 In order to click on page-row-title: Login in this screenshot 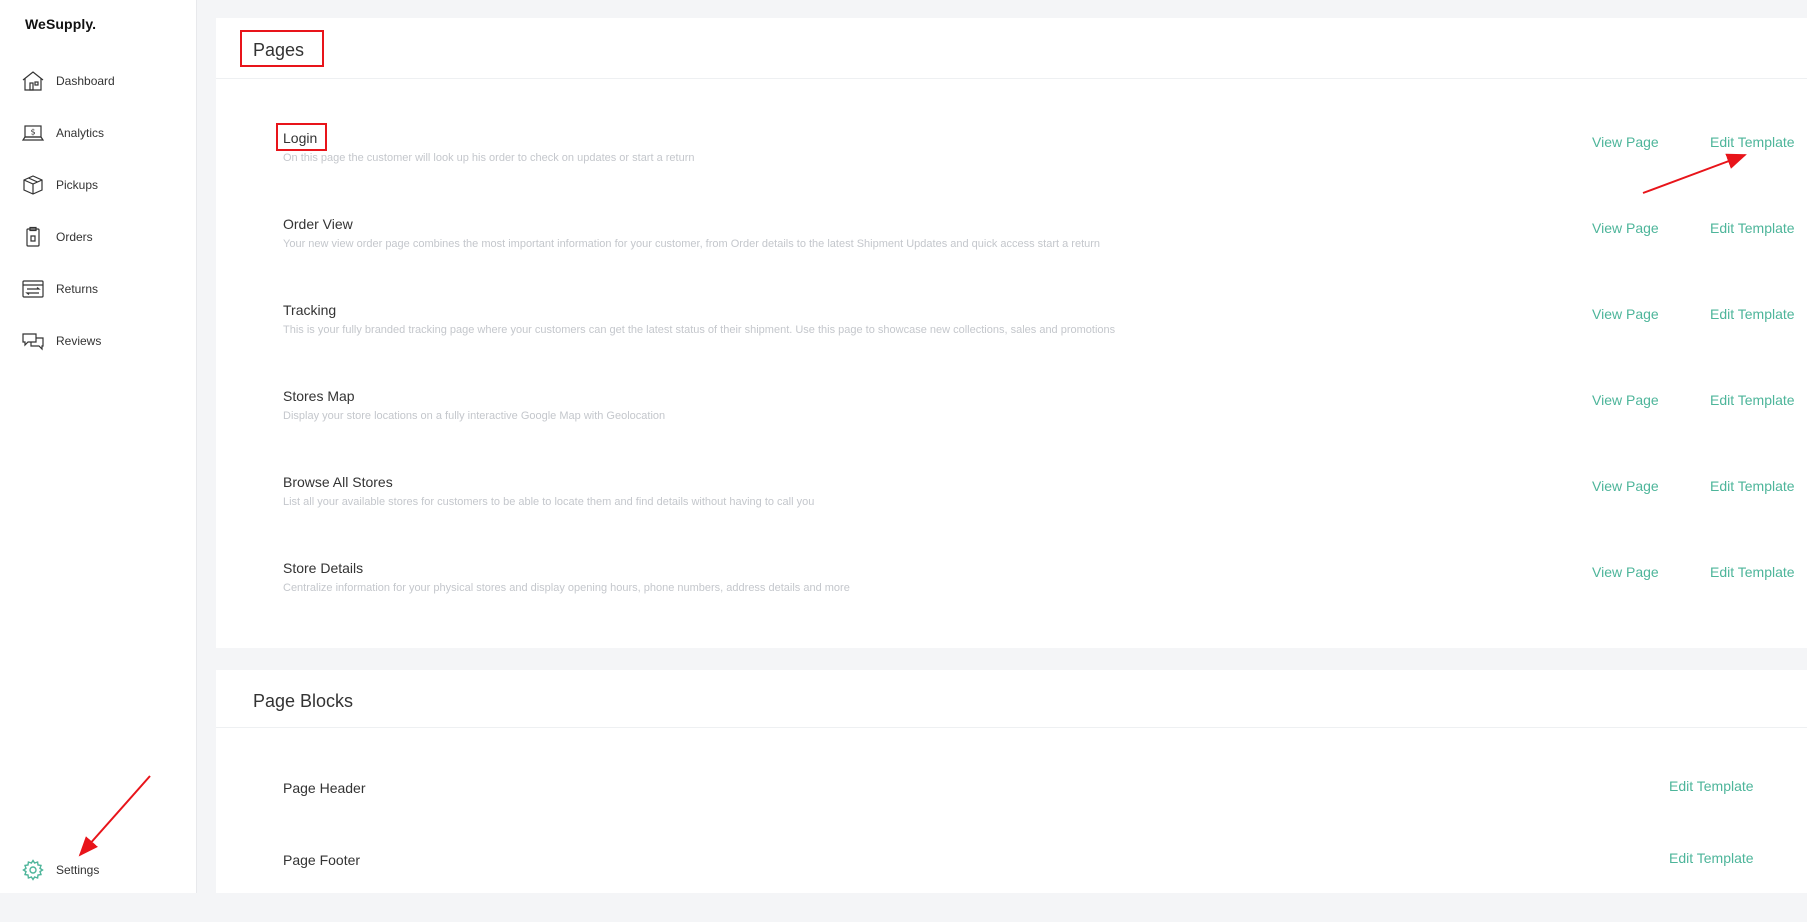, I will do `click(300, 138)`.